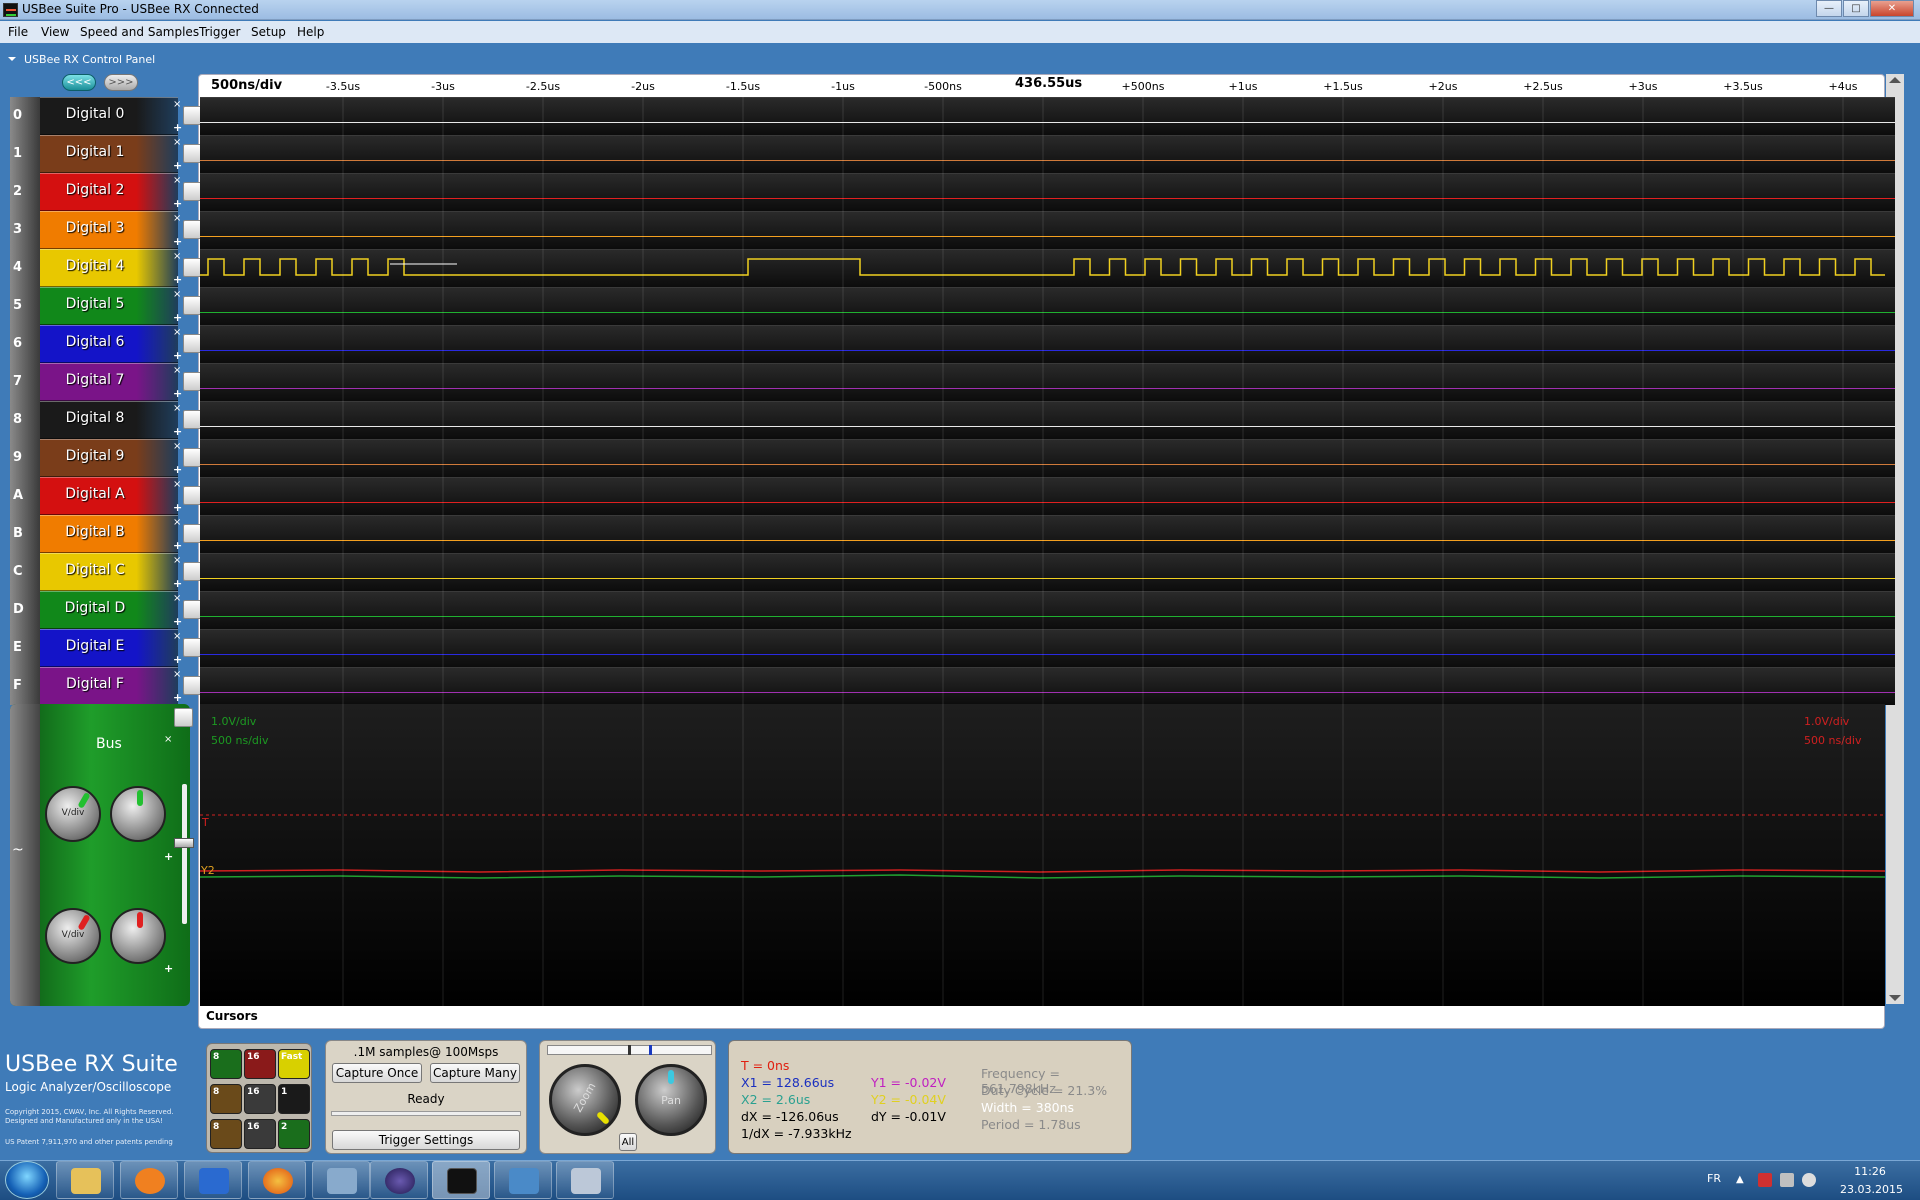  What do you see at coordinates (294, 1134) in the screenshot?
I see `mode-2-analog: 2` at bounding box center [294, 1134].